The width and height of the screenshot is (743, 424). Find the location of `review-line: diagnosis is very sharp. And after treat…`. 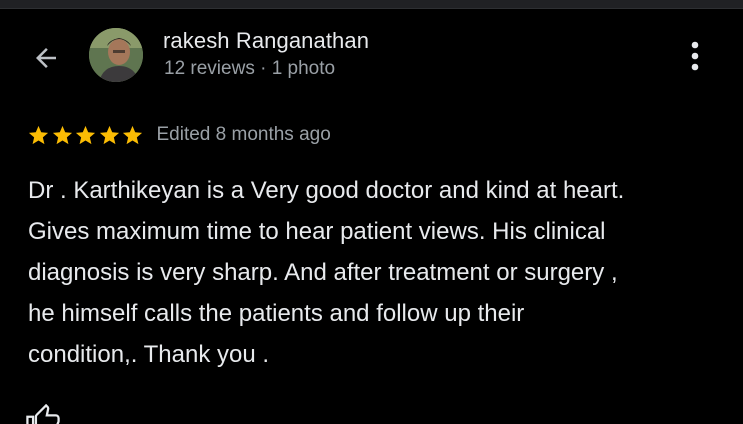

review-line: diagnosis is very sharp. And after treat… is located at coordinates (323, 272).